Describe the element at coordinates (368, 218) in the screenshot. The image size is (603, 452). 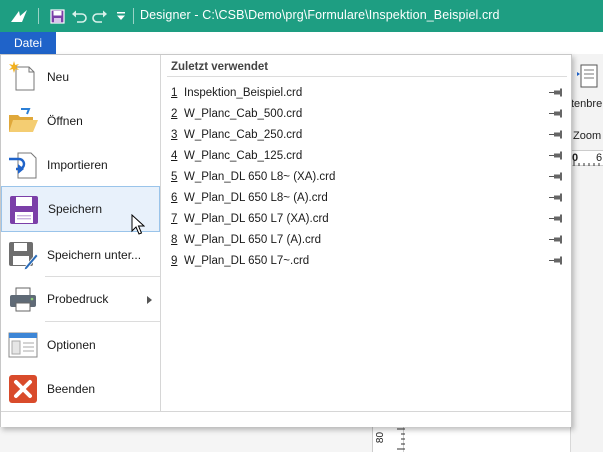
I see `recent-file-item: 7 W_Plan_DL 650 L7 (XA).crd` at that location.